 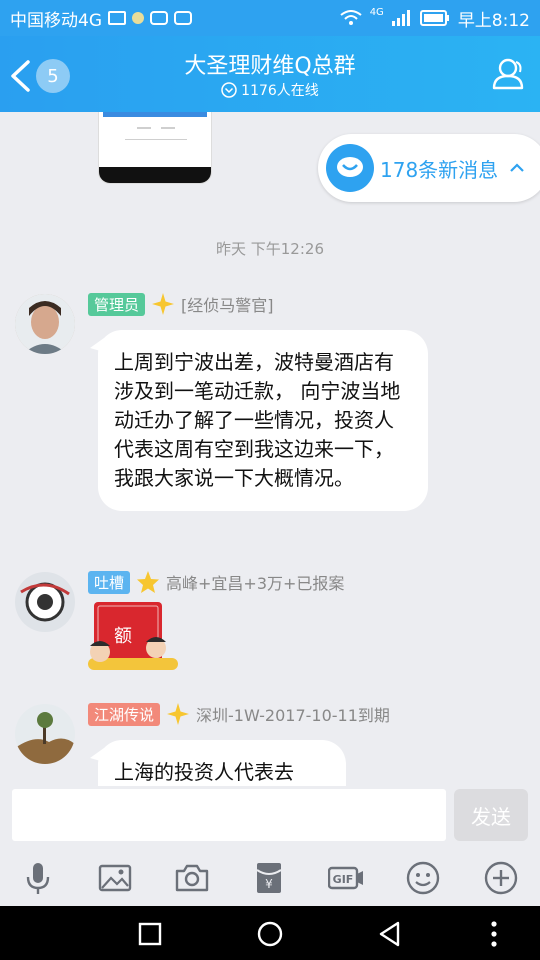 I want to click on message-meta: 江湖传说 深圳-1W-2017-10-11到期, so click(x=239, y=714).